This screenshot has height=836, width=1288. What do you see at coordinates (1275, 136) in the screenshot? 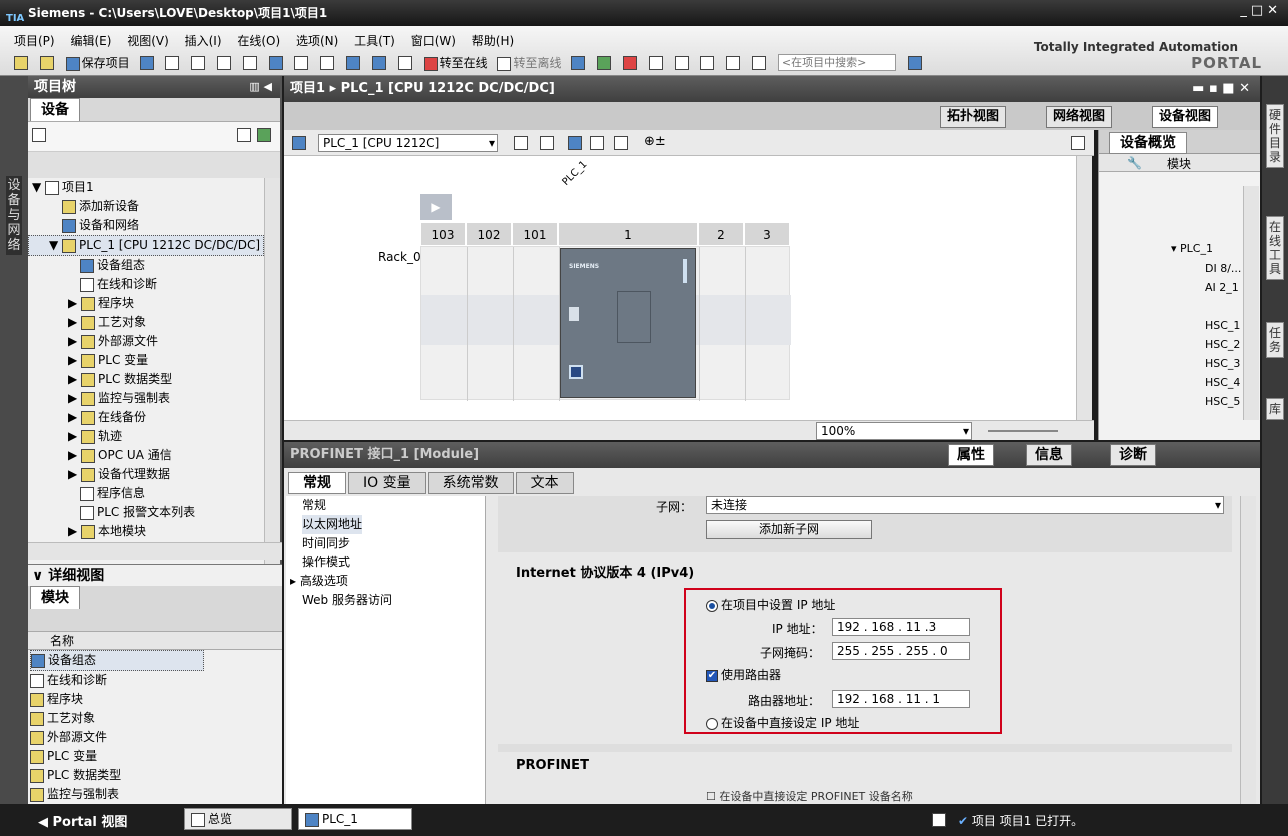
I see `tab-hardware-catalog: 硬件目录` at bounding box center [1275, 136].